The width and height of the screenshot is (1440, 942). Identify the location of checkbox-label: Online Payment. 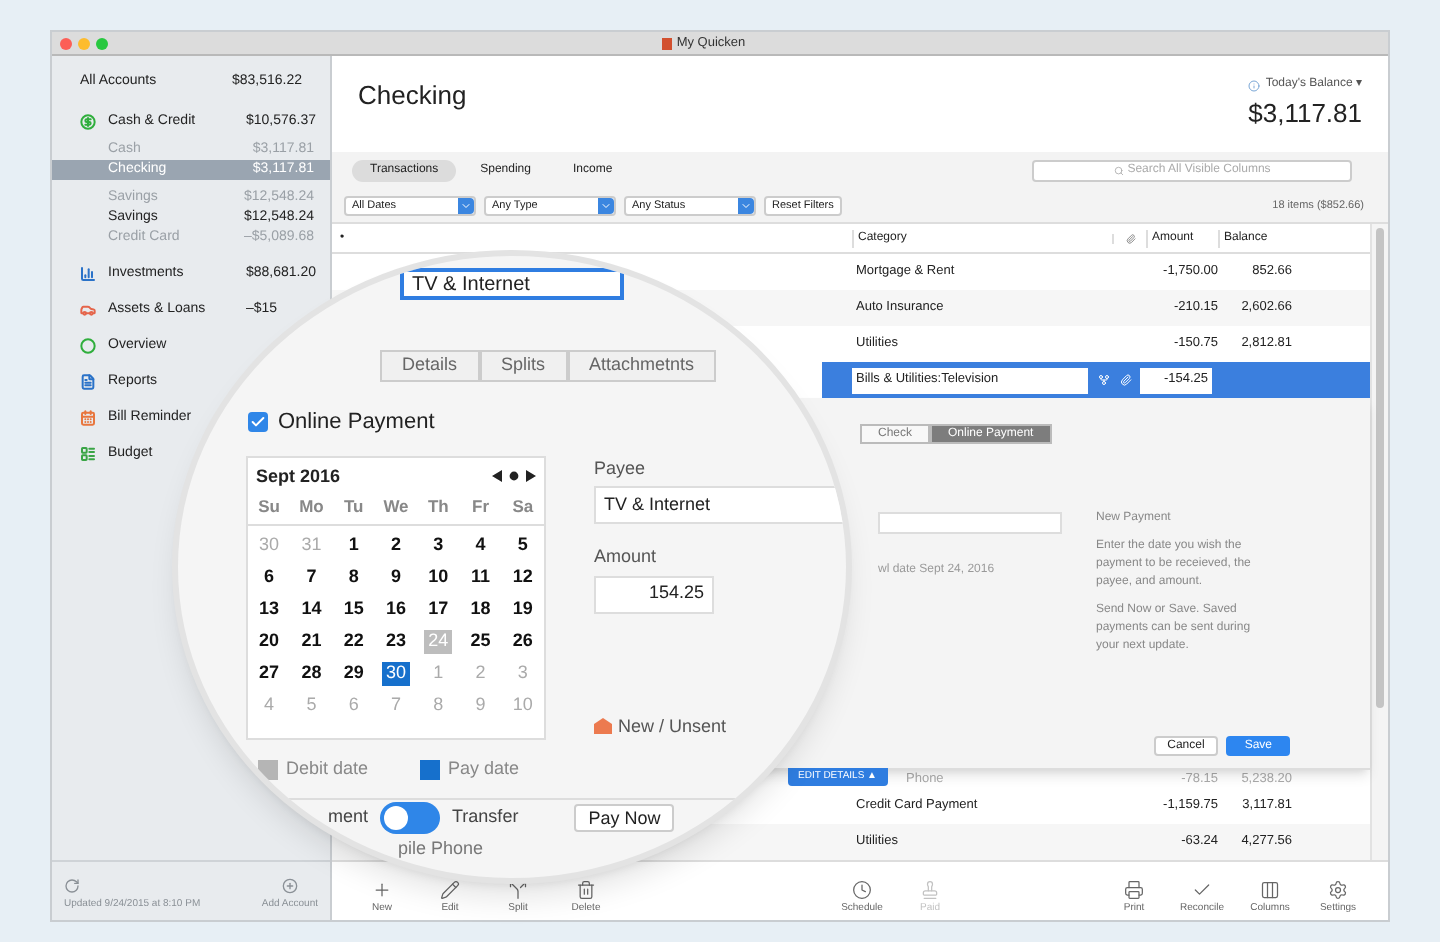
(356, 423).